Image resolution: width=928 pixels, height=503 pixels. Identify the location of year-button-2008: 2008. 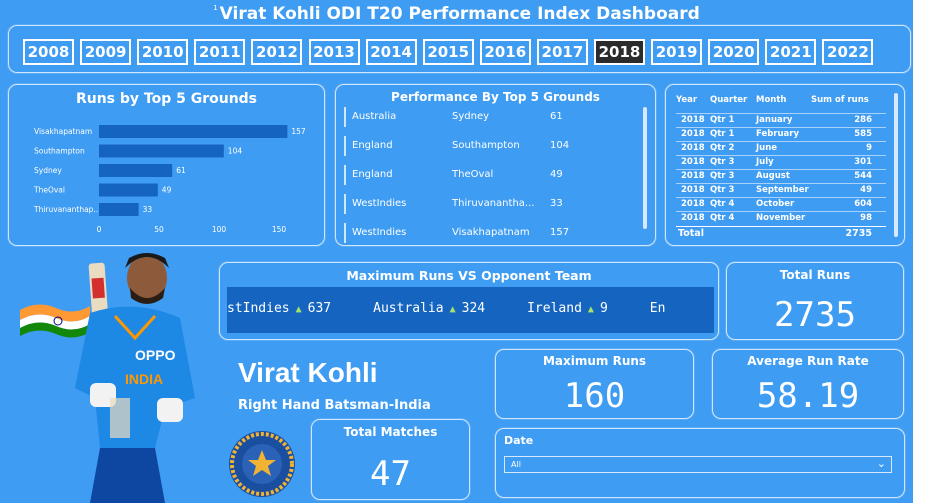
(48, 52).